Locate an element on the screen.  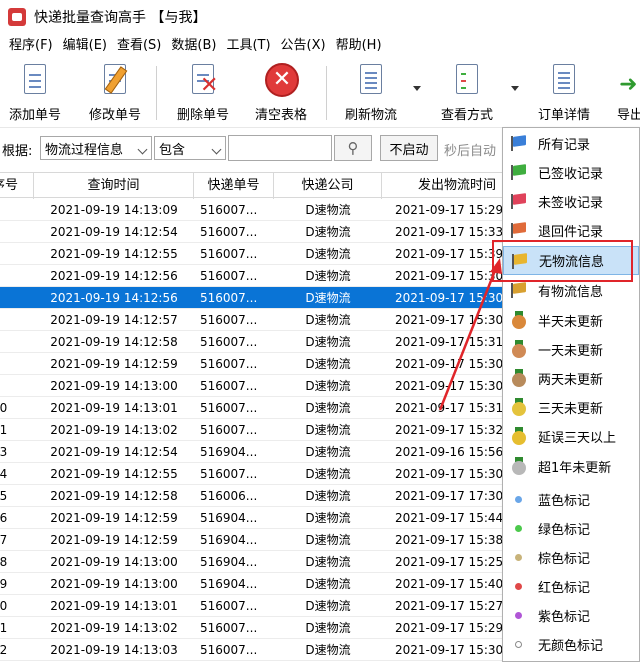
refresh-dropdown-arrow is located at coordinates (417, 88).